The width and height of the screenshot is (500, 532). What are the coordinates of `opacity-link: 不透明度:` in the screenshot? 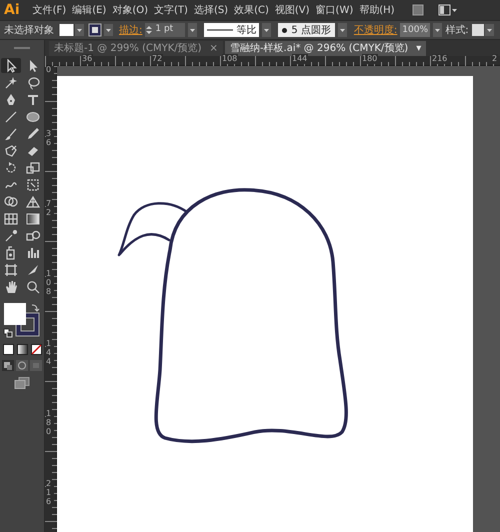 It's located at (376, 30).